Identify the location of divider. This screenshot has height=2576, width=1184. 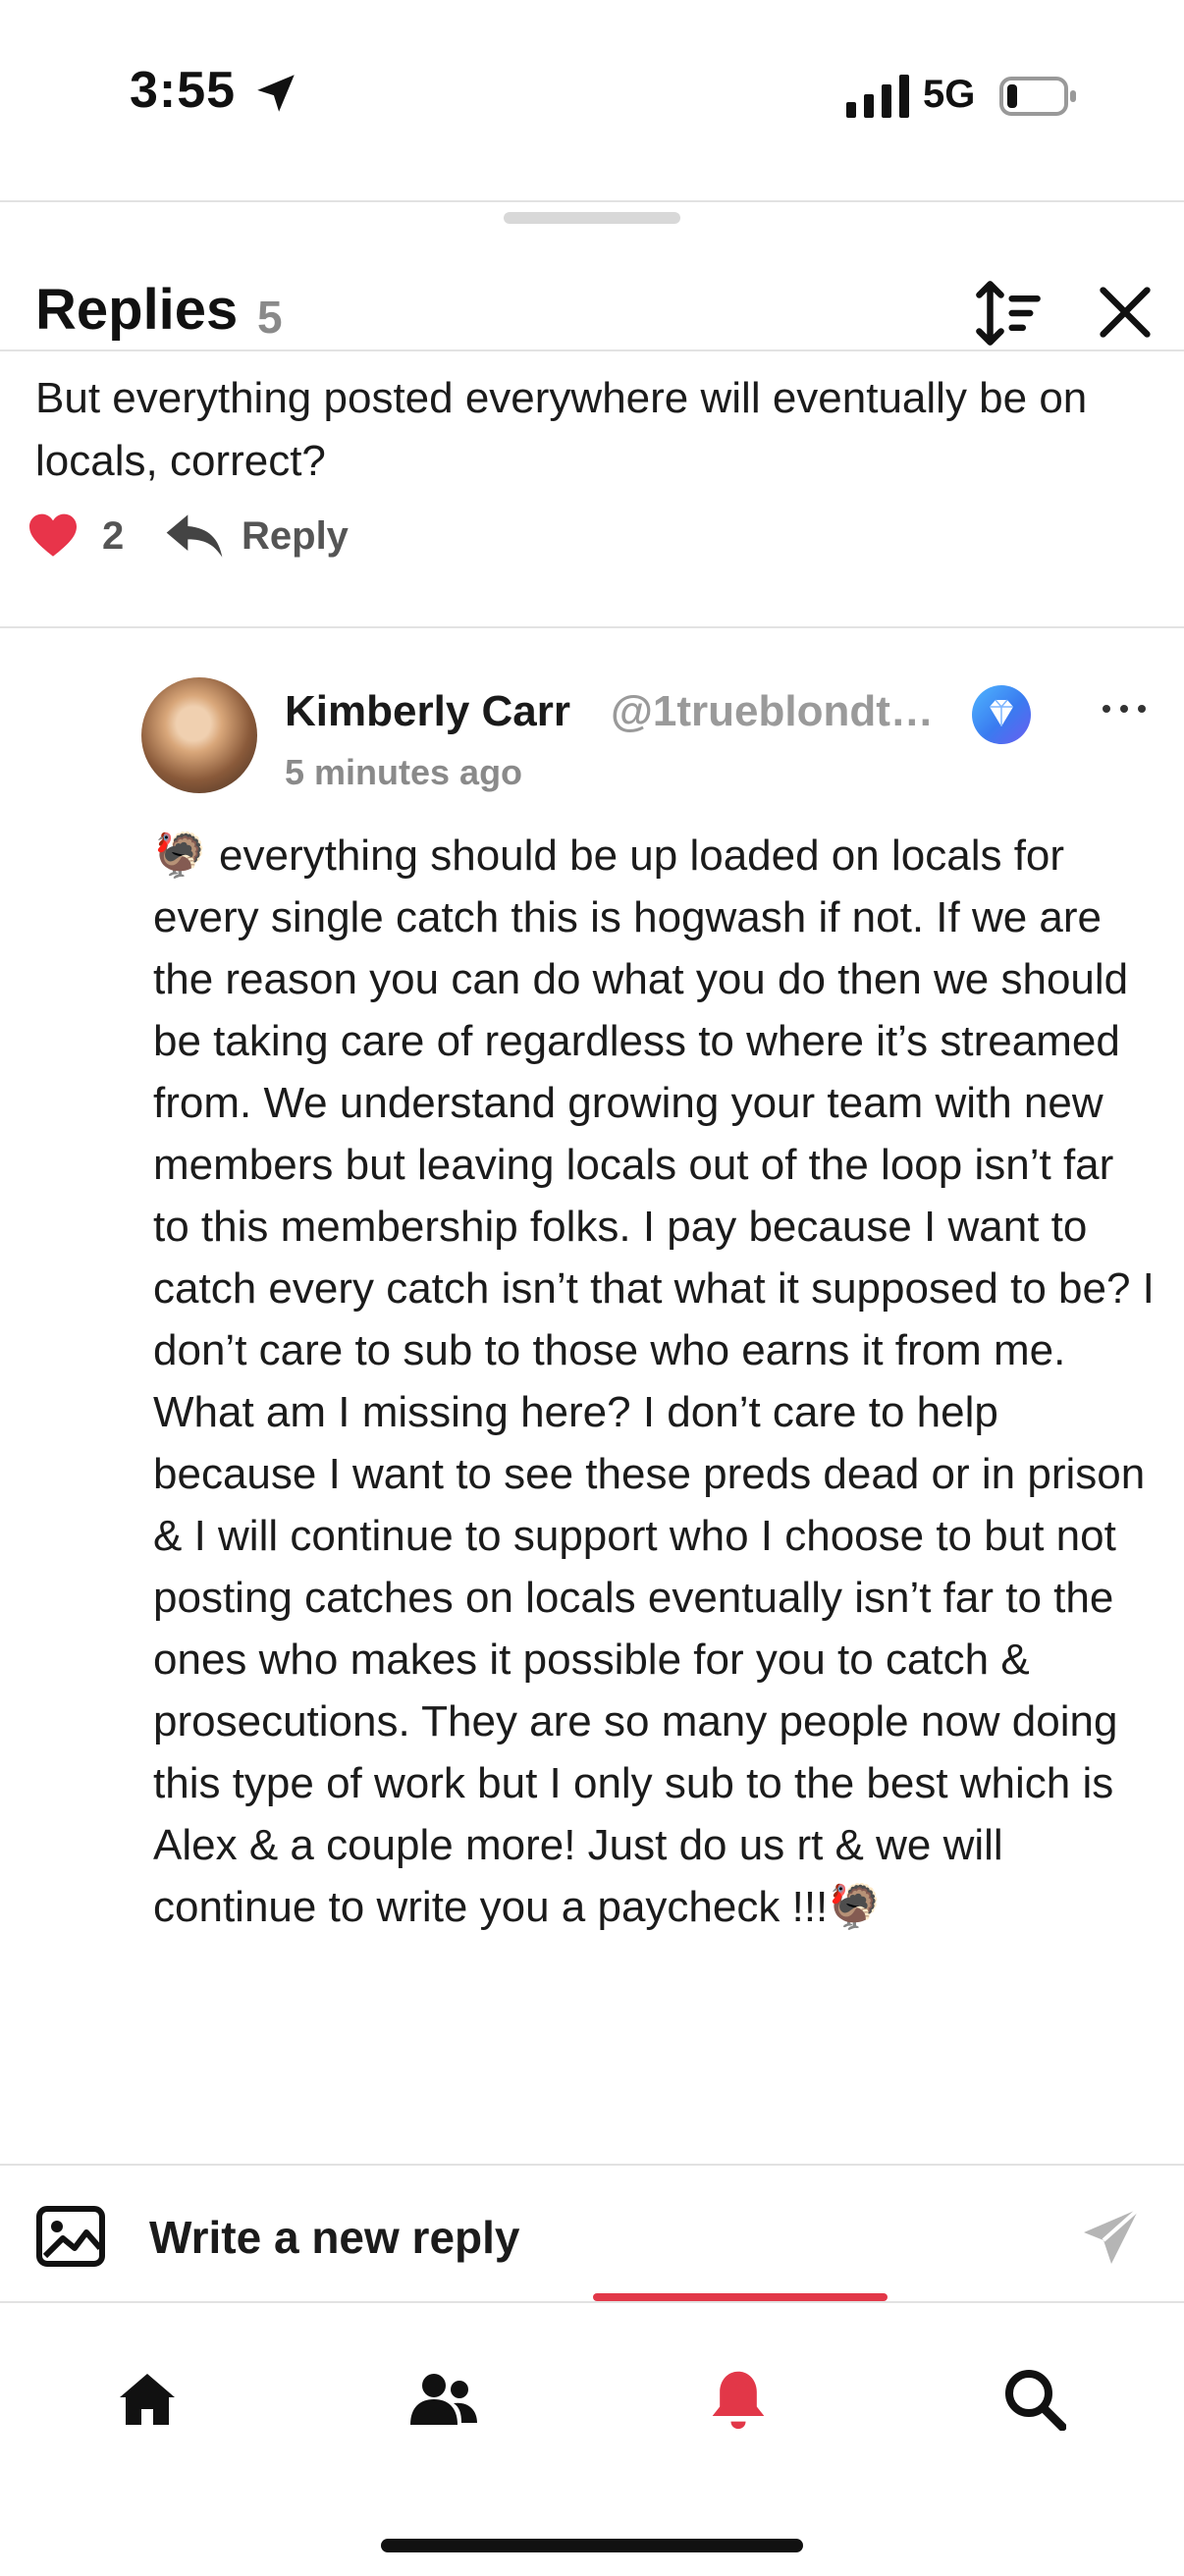
(592, 627).